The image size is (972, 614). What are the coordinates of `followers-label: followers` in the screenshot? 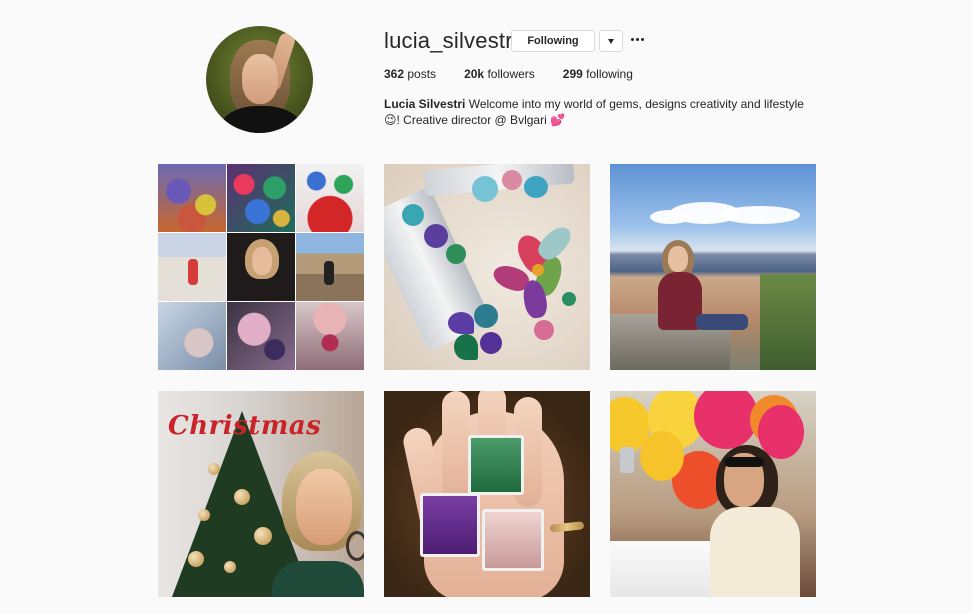 It's located at (511, 74).